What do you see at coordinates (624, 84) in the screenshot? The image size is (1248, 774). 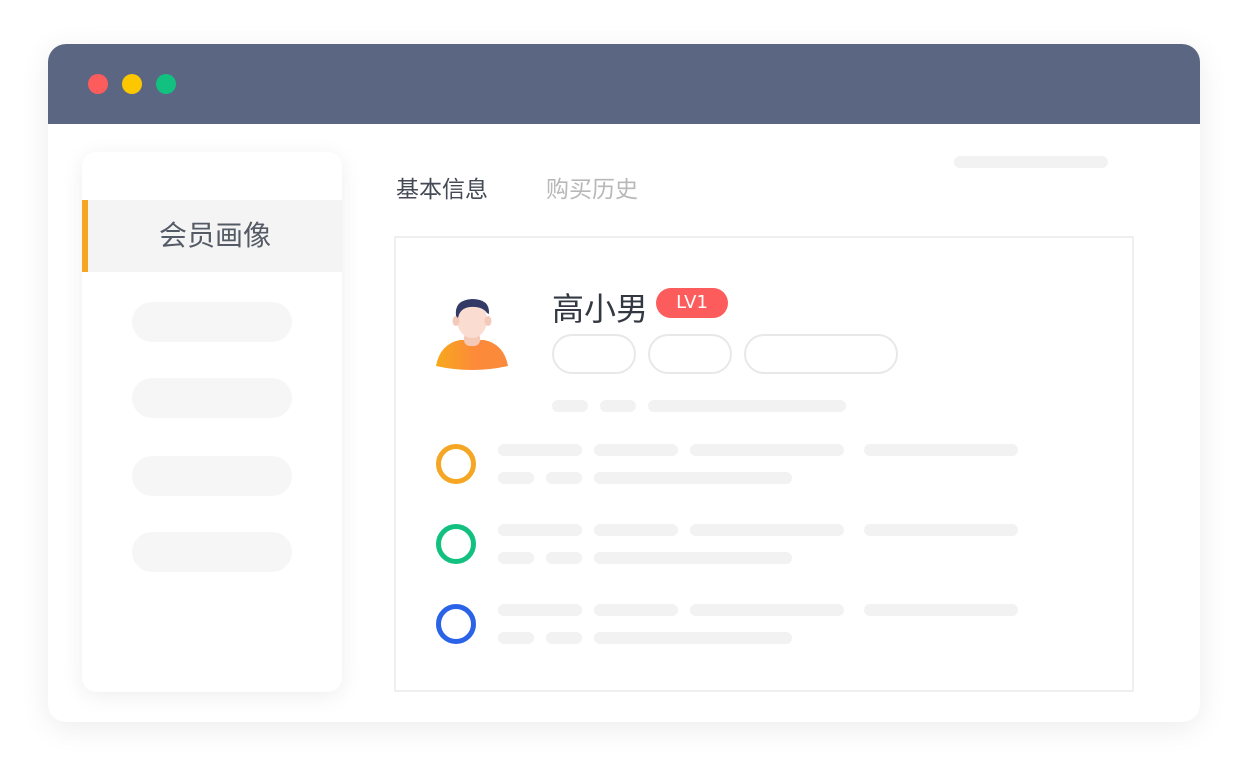 I see `title-bar` at bounding box center [624, 84].